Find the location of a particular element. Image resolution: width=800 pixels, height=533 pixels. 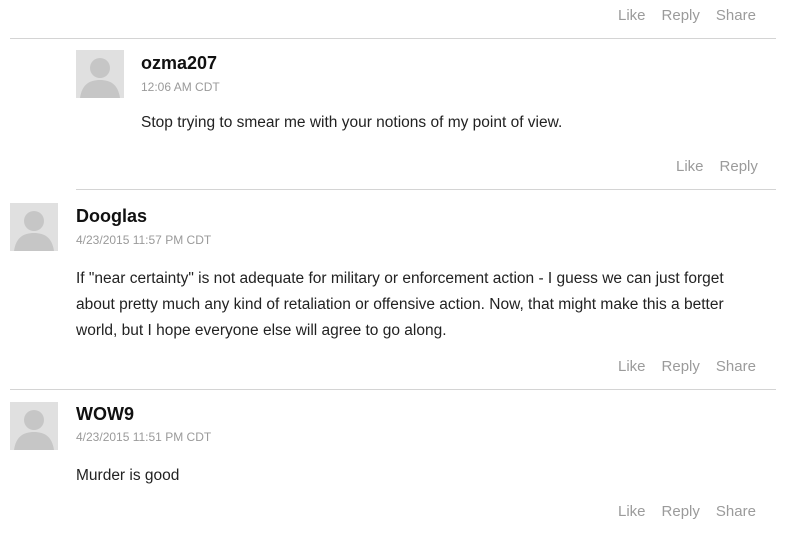

comment-timestamp: 4/23/2015 11:51 PM CDT is located at coordinates (143, 437).